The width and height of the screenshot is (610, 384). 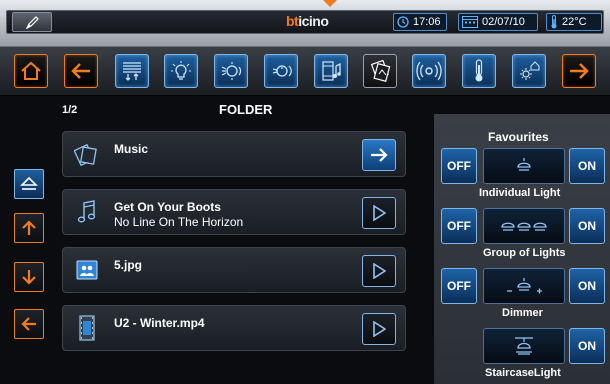 I want to click on item-title: 5.jpg, so click(x=128, y=265).